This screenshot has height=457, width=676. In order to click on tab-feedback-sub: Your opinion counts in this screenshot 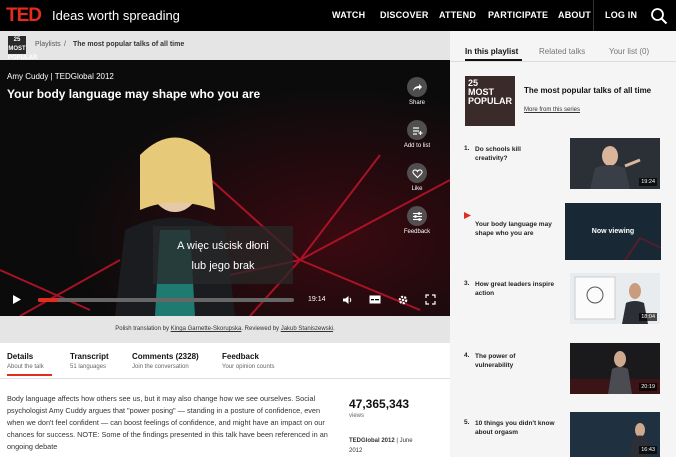, I will do `click(248, 367)`.